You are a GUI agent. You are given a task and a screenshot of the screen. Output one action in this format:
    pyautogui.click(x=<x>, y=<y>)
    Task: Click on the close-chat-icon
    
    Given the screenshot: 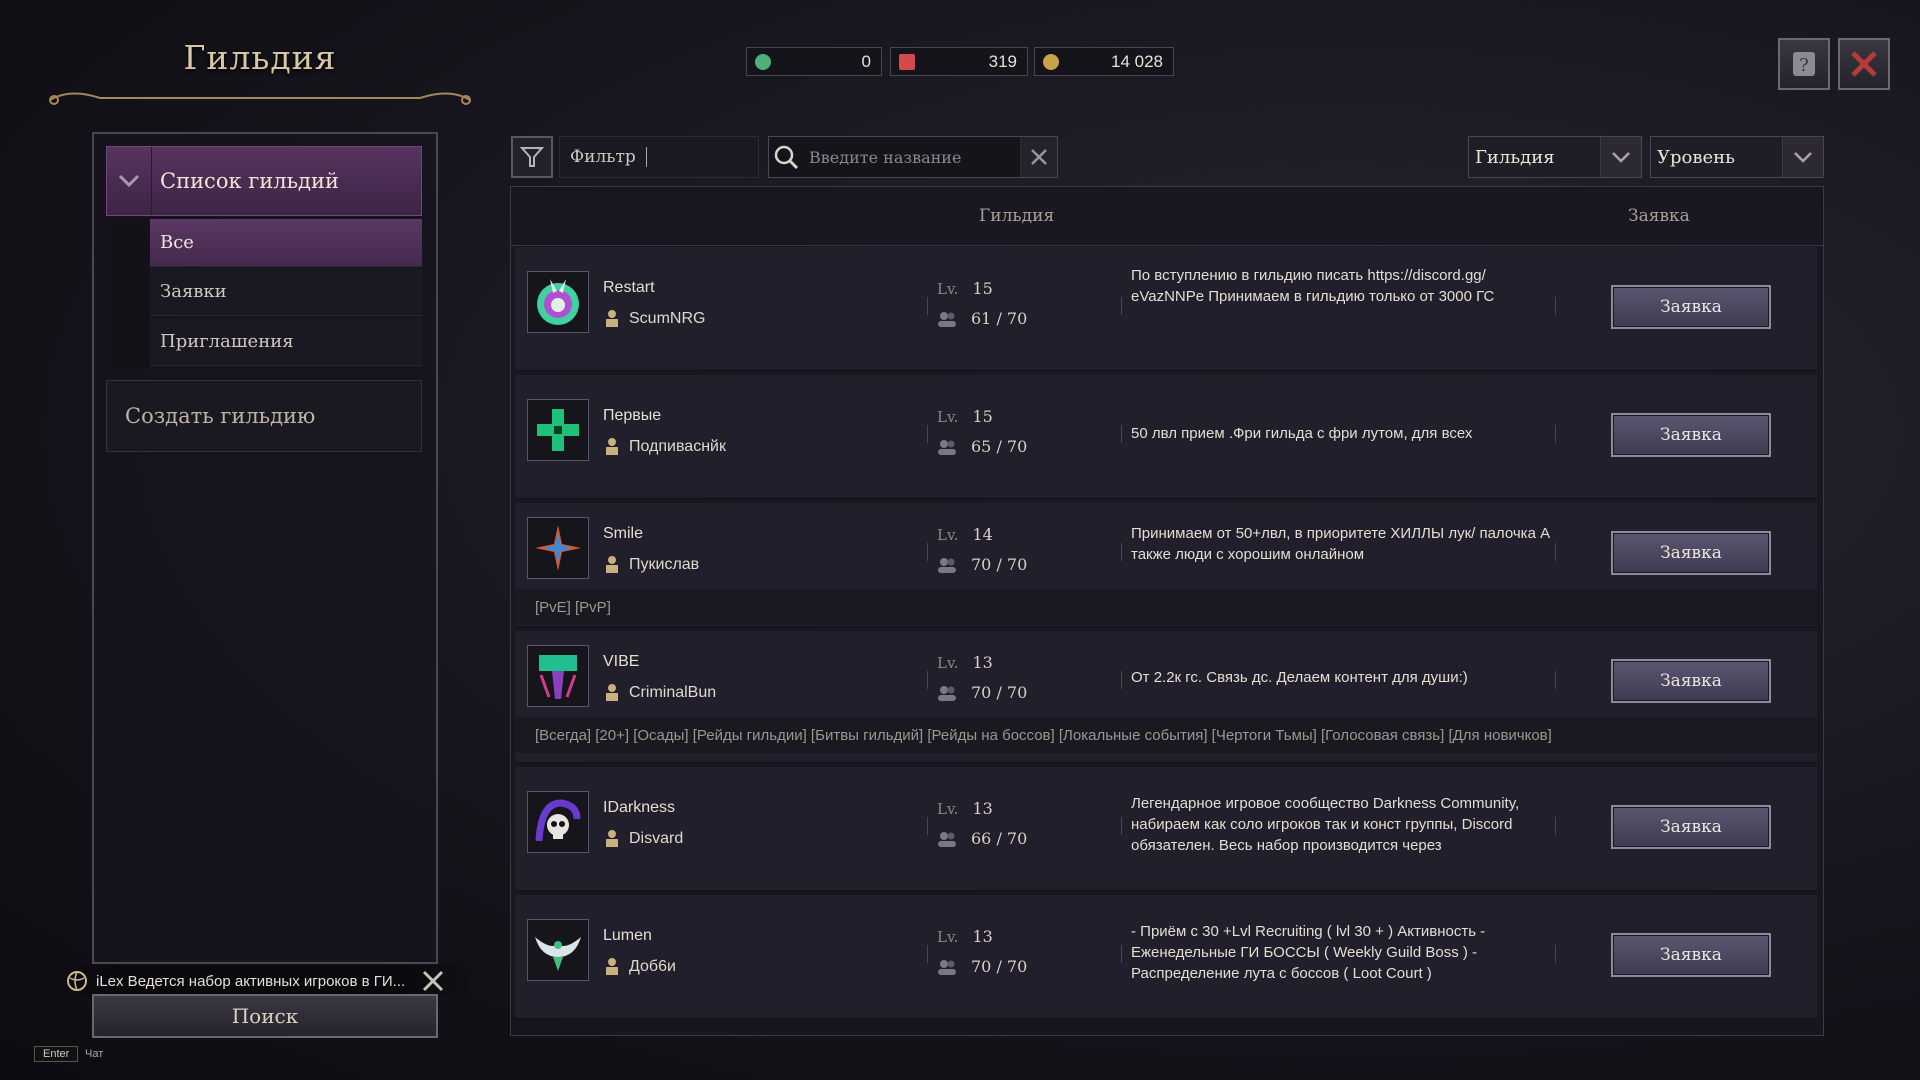 What is the action you would take?
    pyautogui.click(x=433, y=981)
    